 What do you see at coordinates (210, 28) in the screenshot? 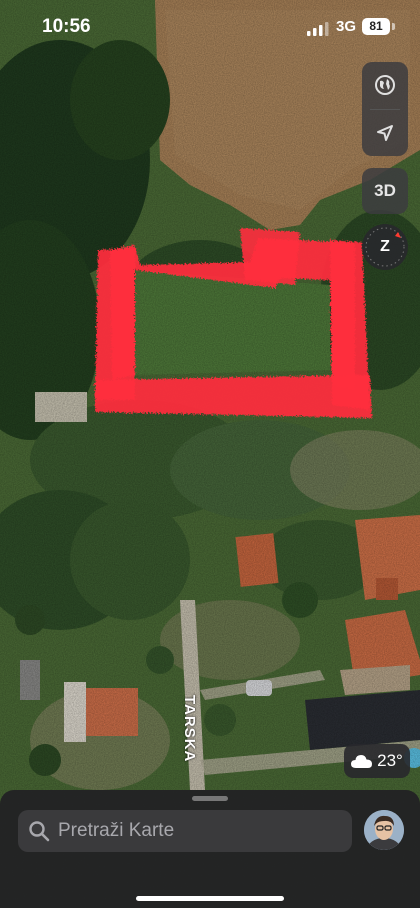
I see `status-bar: 10:56 3G 81` at bounding box center [210, 28].